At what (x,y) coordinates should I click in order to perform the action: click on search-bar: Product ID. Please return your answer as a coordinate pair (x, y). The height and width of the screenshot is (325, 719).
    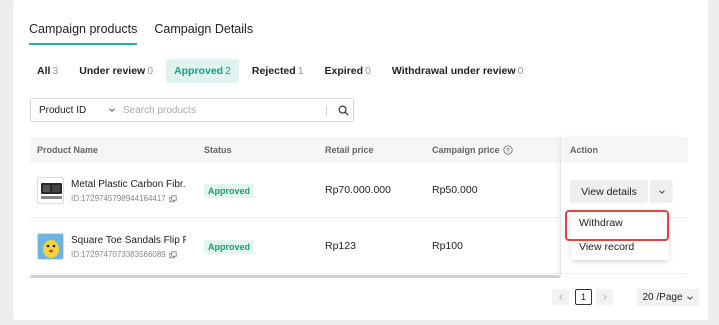
    Looking at the image, I should click on (192, 110).